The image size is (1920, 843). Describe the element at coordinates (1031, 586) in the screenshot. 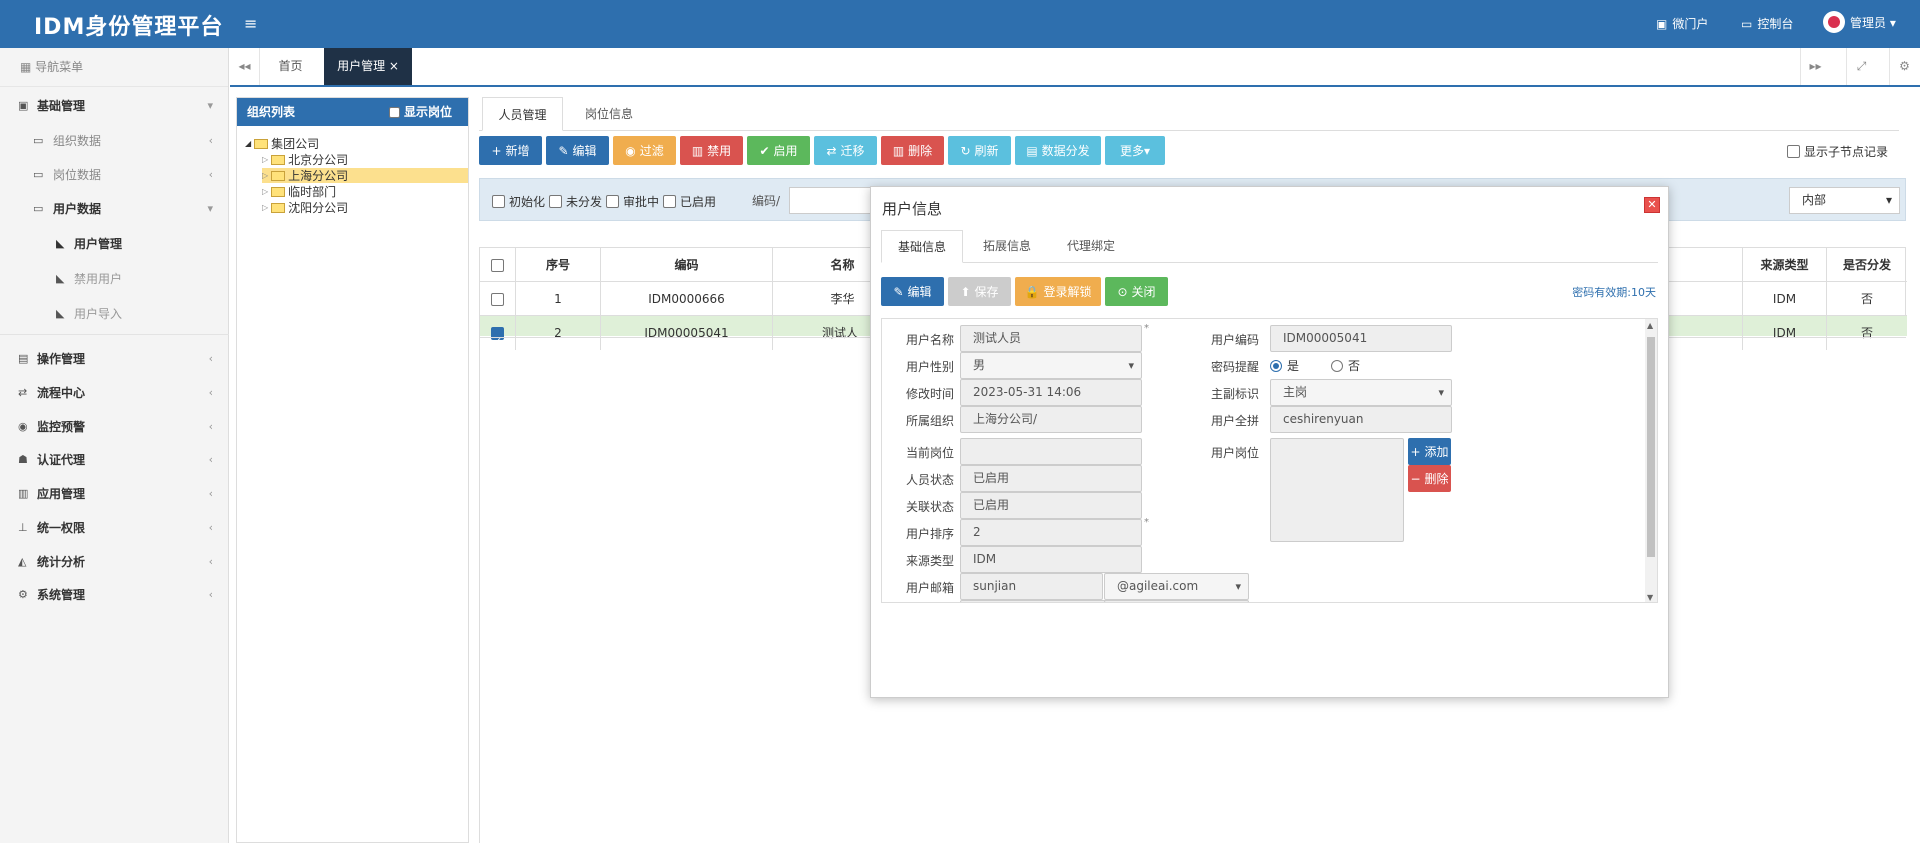

I see `email-name-field: sunjian` at that location.